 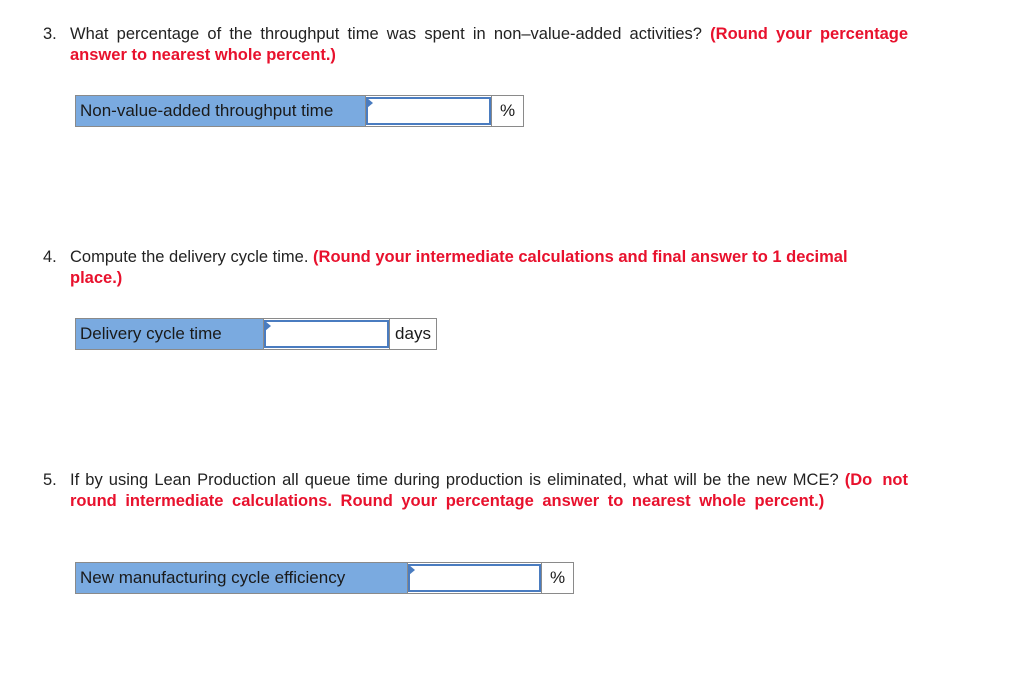 I want to click on answer-label: Delivery cycle time, so click(x=170, y=334).